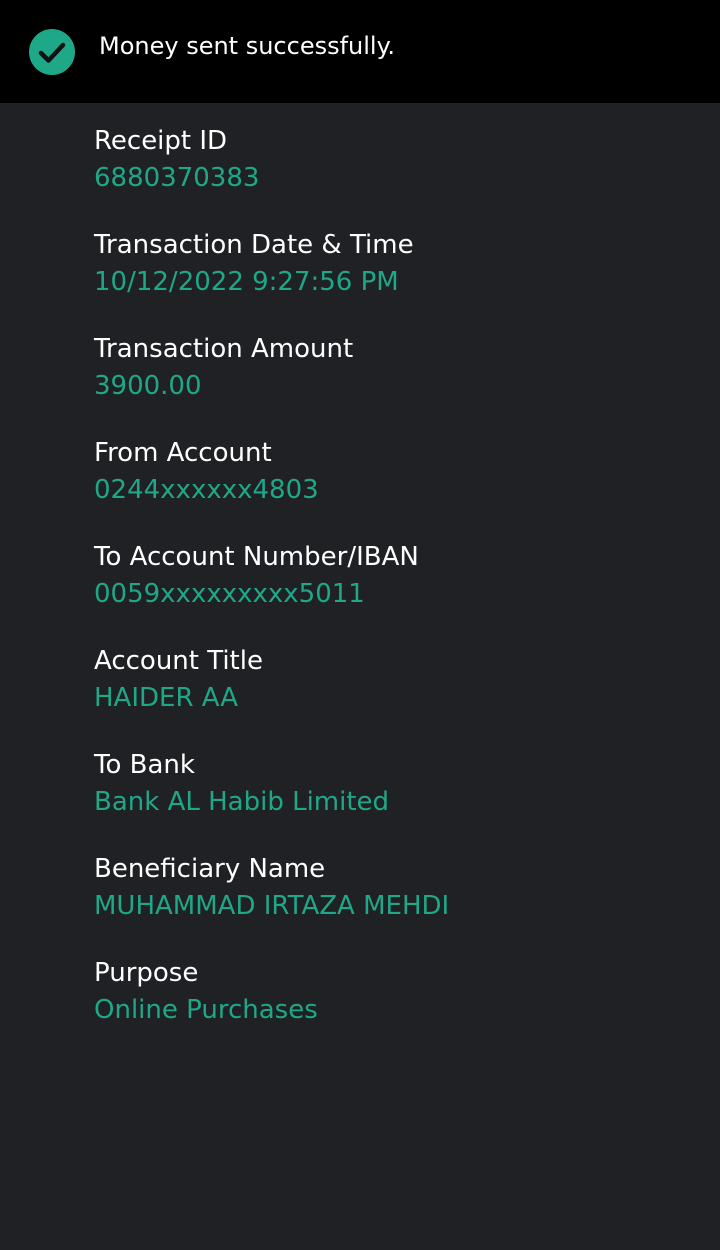  Describe the element at coordinates (394, 175) in the screenshot. I see `receipt-id-field: Receipt ID 6880370383` at that location.